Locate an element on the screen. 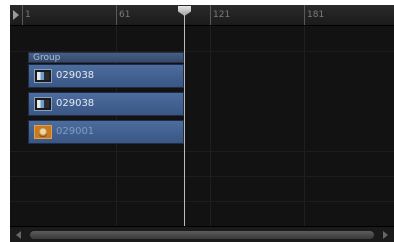  still-image-icon is located at coordinates (43, 132).